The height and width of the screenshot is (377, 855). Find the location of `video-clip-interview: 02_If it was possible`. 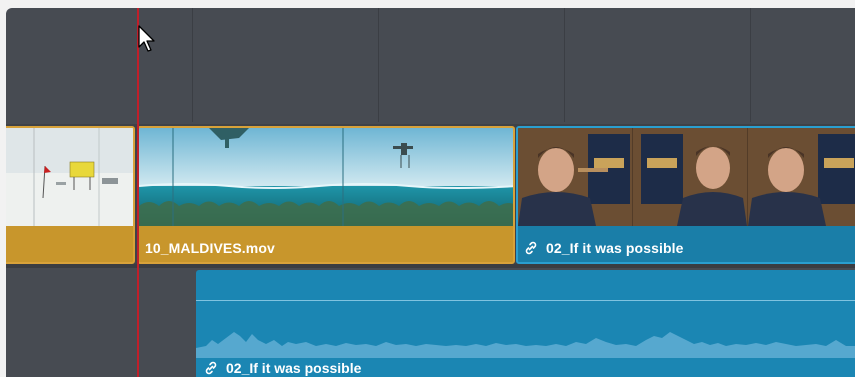

video-clip-interview: 02_If it was possible is located at coordinates (685, 195).